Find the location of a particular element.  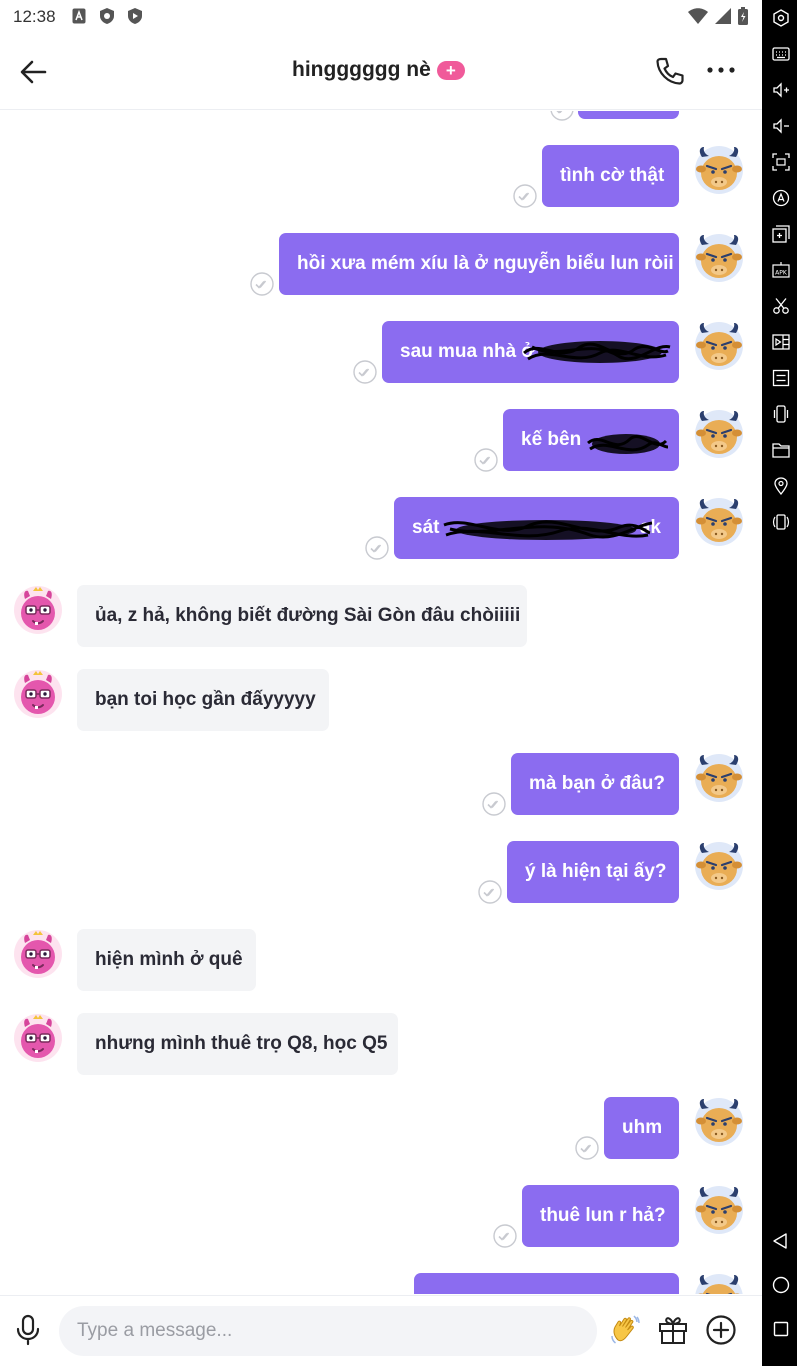

shake-phone-icon is located at coordinates (781, 414).